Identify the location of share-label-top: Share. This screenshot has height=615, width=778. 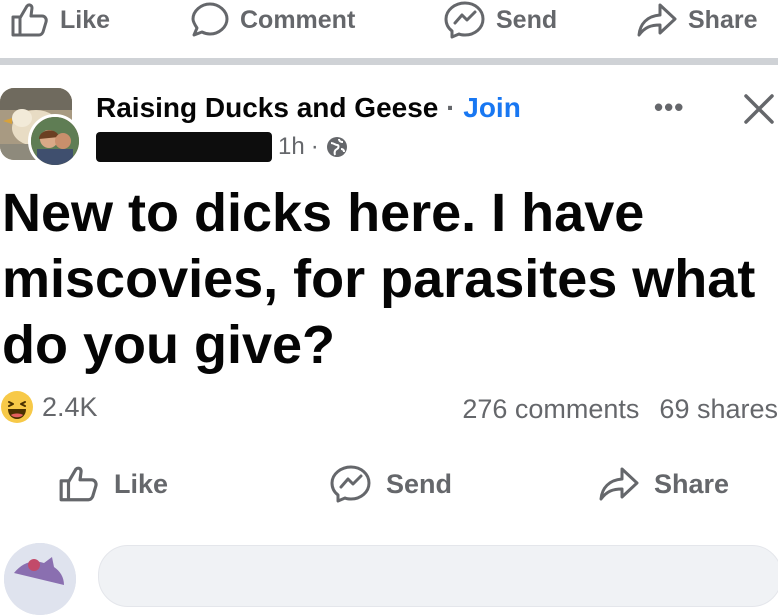
(723, 19).